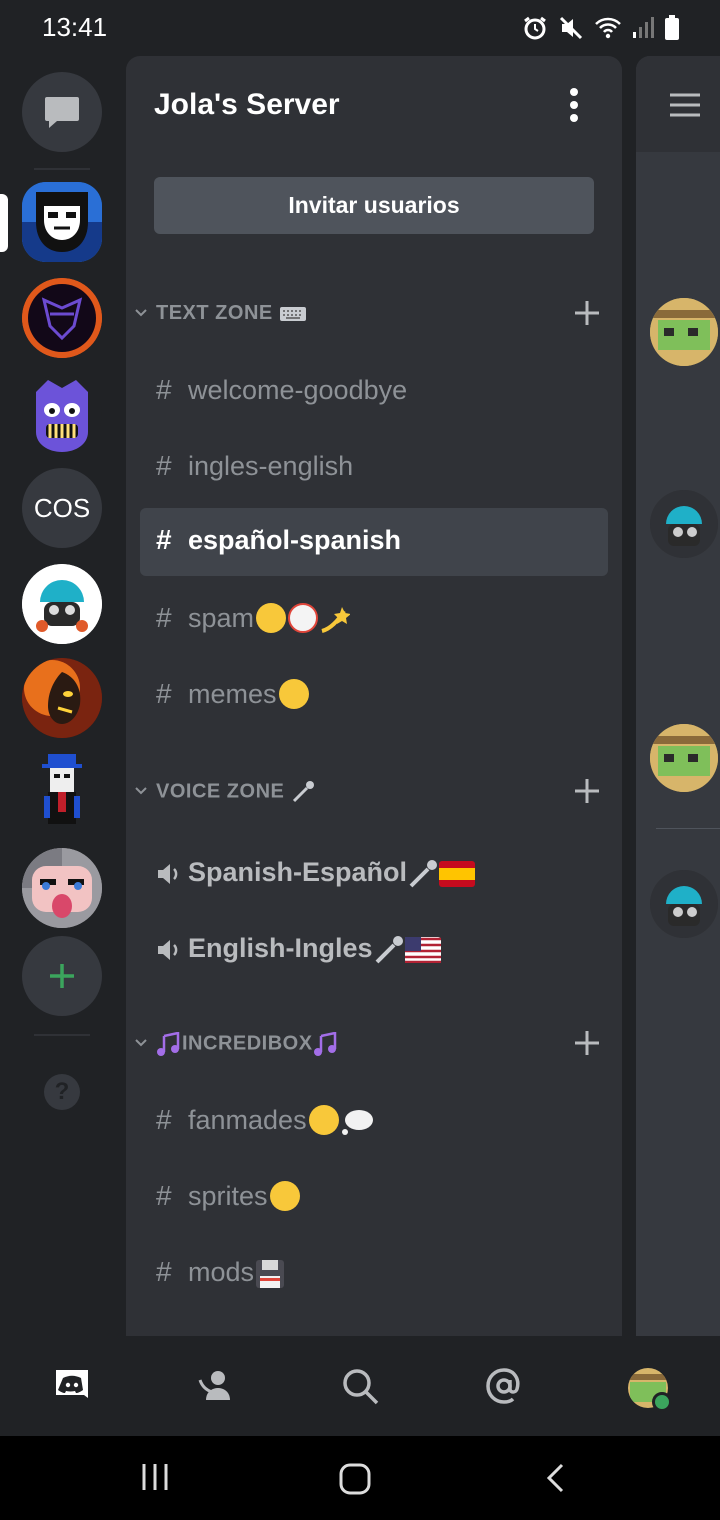 This screenshot has width=720, height=1520. Describe the element at coordinates (62, 1035) in the screenshot. I see `rail-divider` at that location.